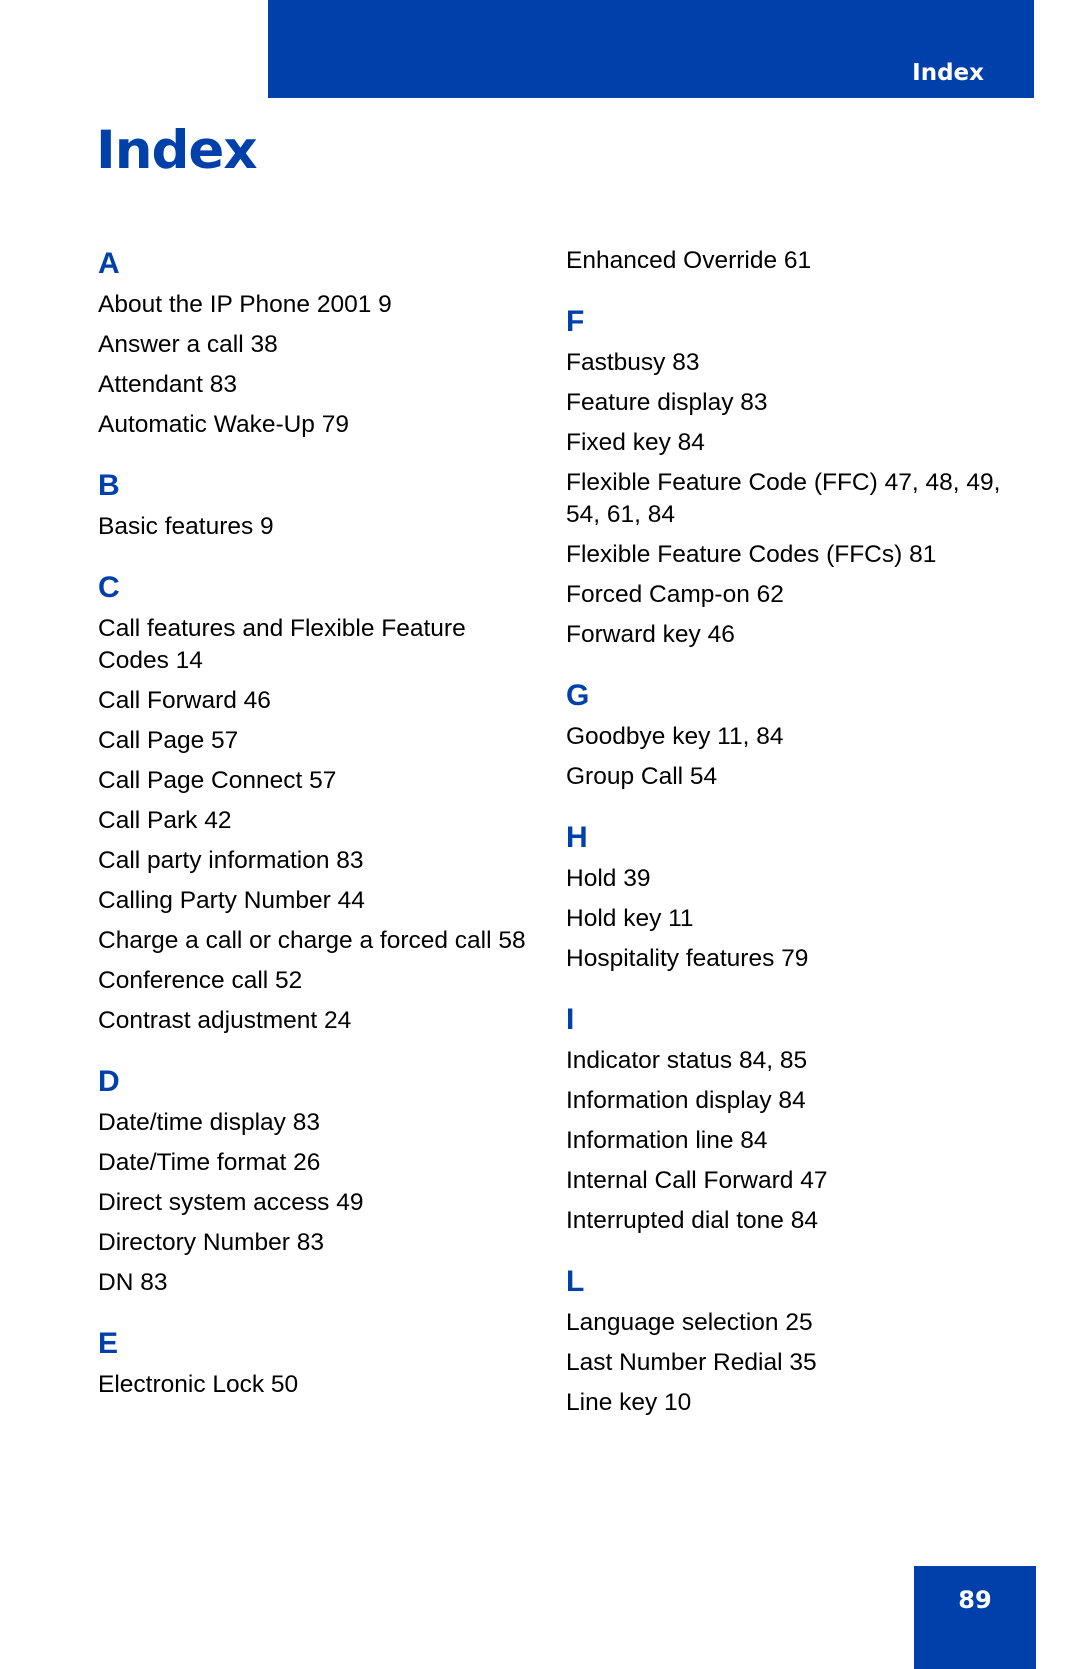 This screenshot has height=1669, width=1080. What do you see at coordinates (313, 1123) in the screenshot?
I see `index-entry: Date/time display 83` at bounding box center [313, 1123].